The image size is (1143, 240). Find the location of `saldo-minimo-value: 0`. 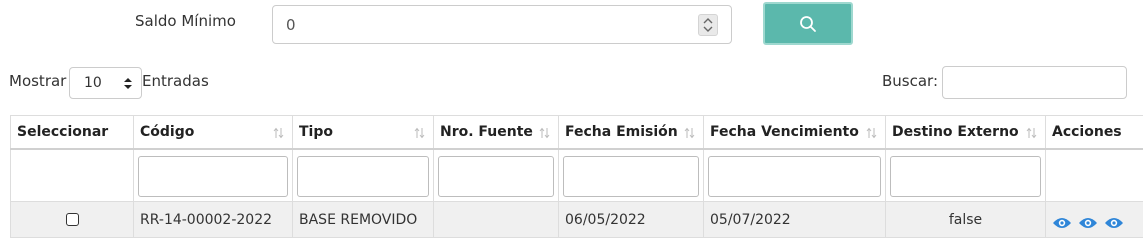

saldo-minimo-value: 0 is located at coordinates (291, 25).